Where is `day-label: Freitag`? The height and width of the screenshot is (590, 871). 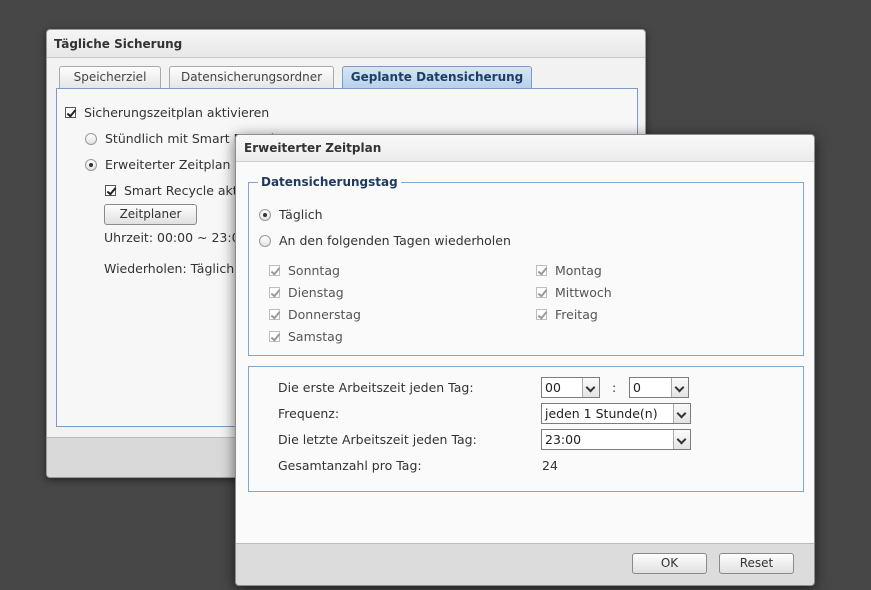
day-label: Freitag is located at coordinates (576, 314).